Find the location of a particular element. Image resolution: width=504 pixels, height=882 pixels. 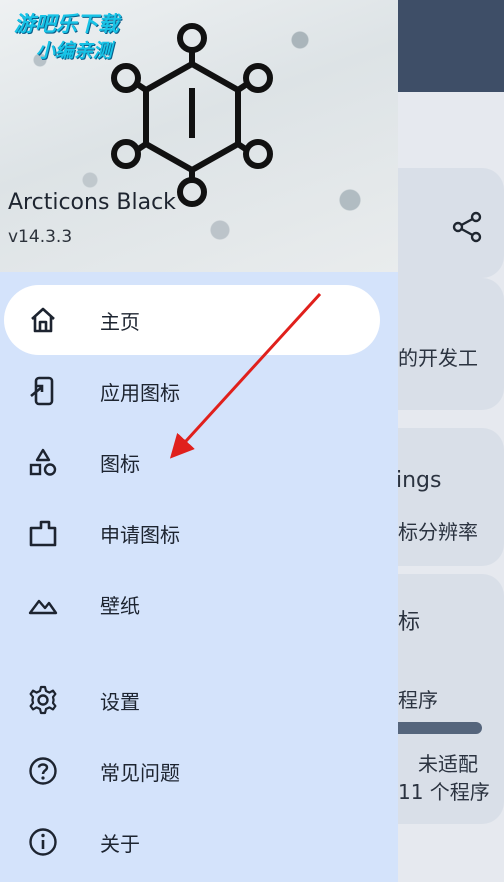

nav-label: 关于 is located at coordinates (120, 844).